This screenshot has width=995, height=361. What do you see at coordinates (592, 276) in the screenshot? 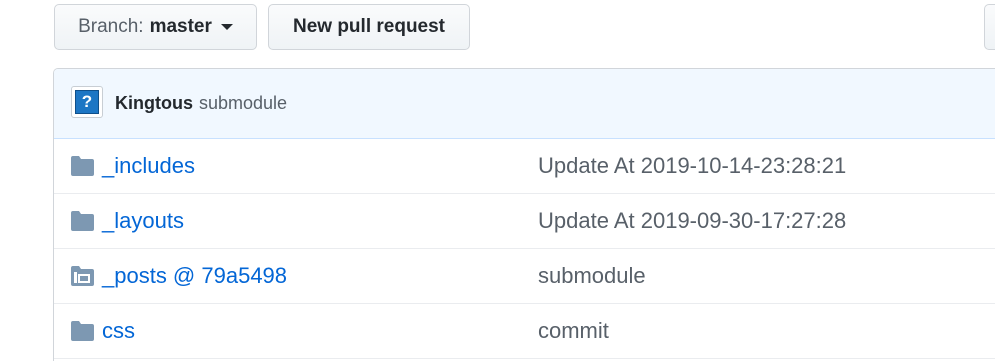
I see `file-commit-message: submodule` at bounding box center [592, 276].